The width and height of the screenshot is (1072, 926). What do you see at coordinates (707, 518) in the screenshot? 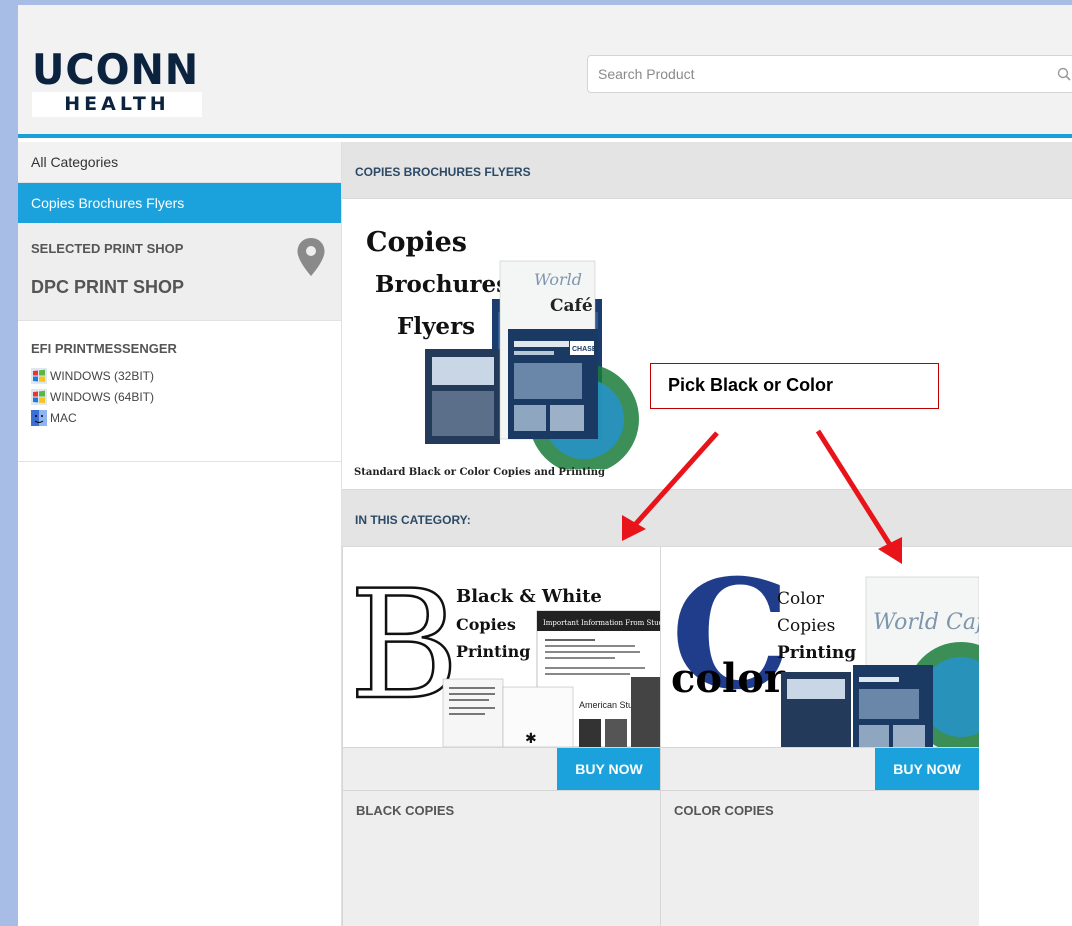
I see `section-title: IN THIS CATEGORY:` at bounding box center [707, 518].